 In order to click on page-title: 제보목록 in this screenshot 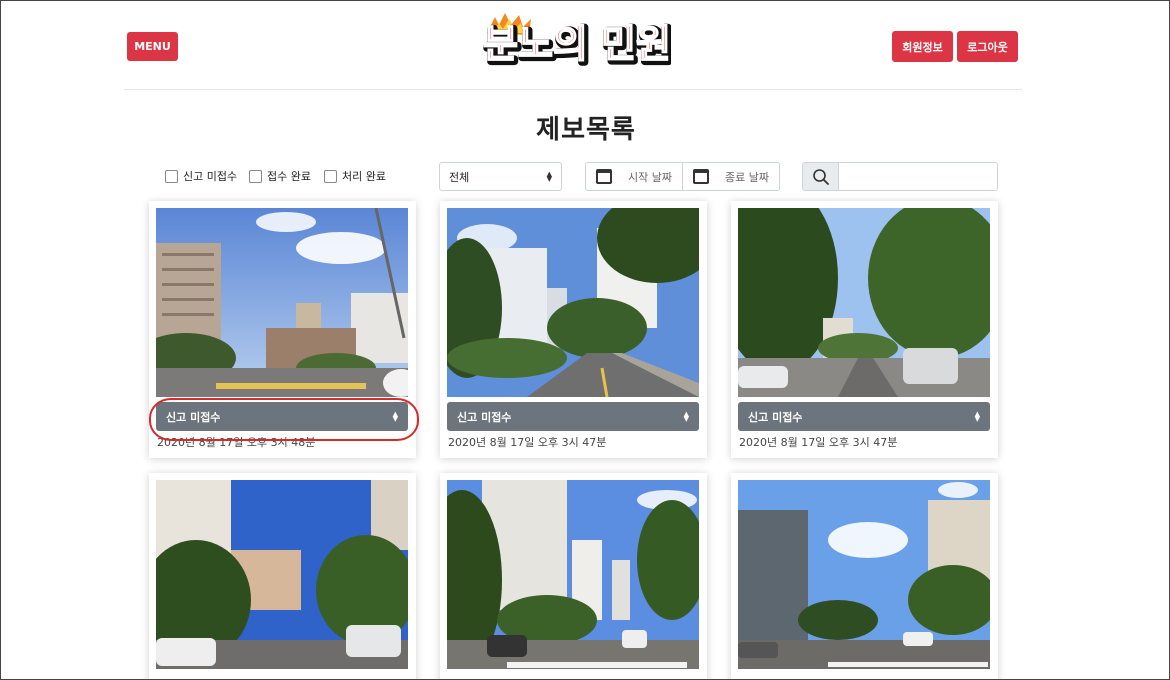, I will do `click(586, 130)`.